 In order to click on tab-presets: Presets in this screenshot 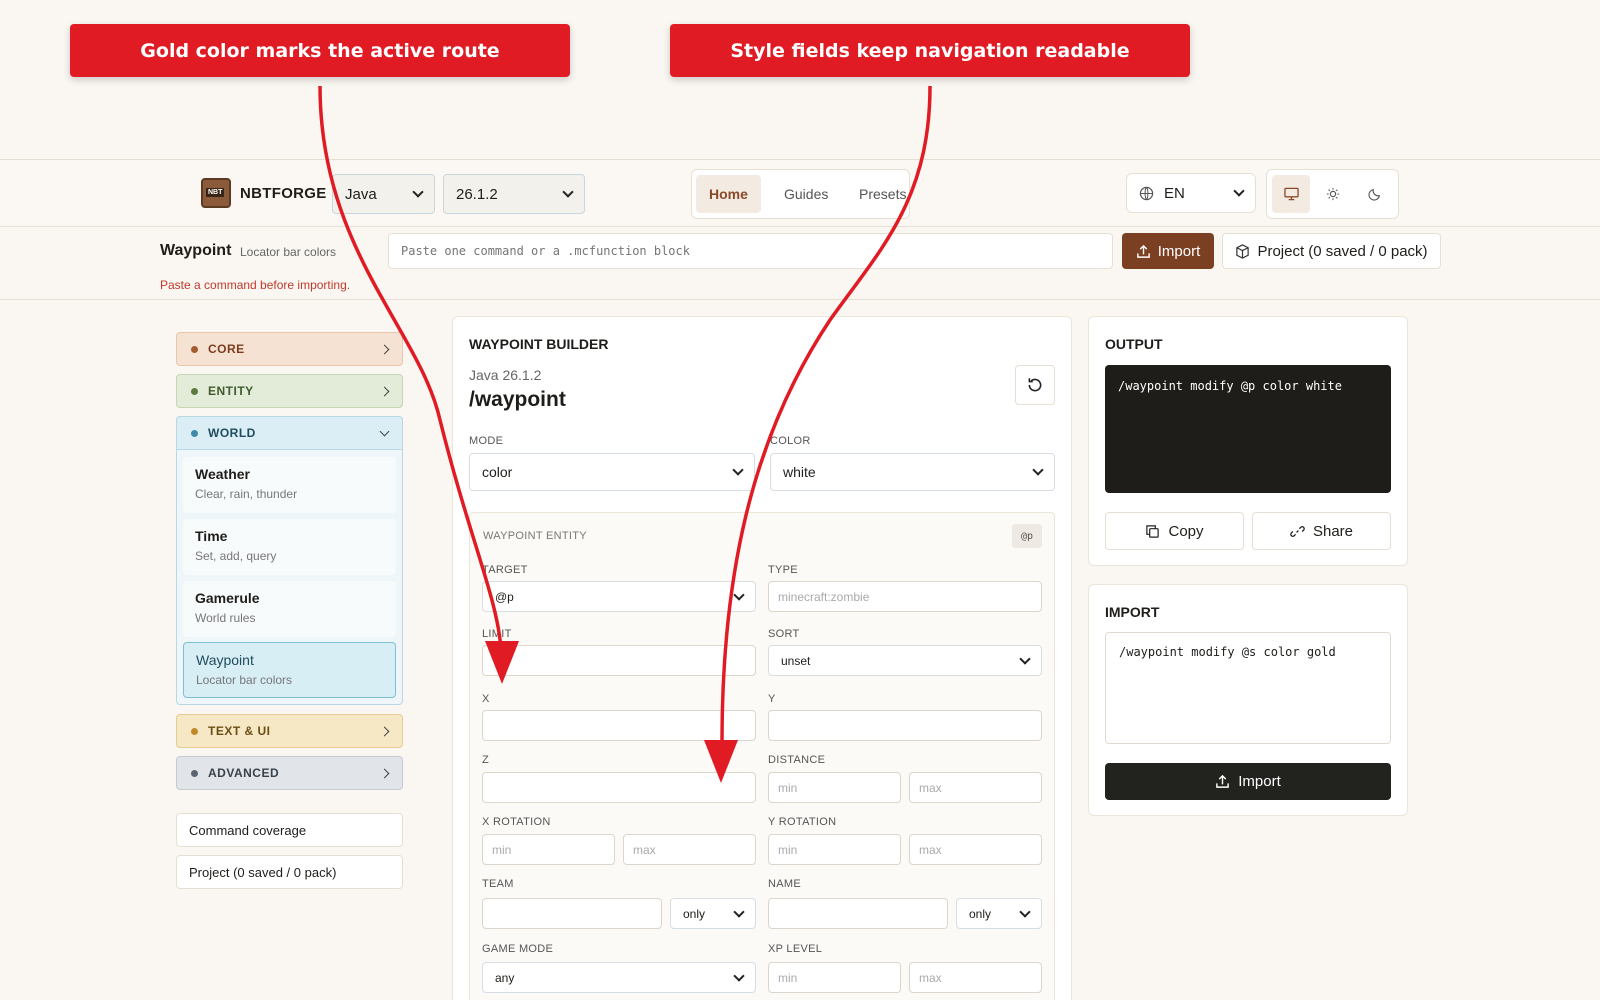, I will do `click(877, 194)`.